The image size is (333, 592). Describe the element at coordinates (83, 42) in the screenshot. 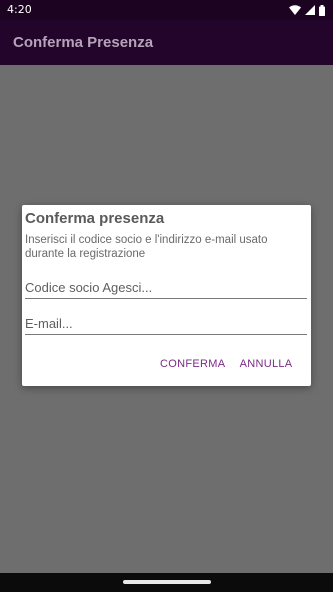

I see `app-title: Conferma Presenza` at that location.